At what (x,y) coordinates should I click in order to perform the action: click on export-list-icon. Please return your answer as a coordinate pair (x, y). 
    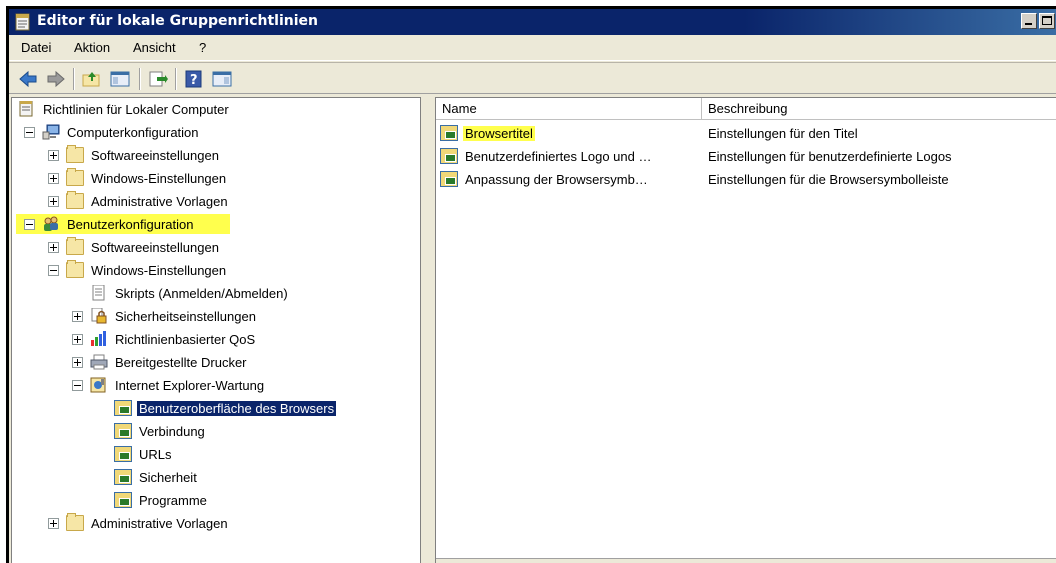
    Looking at the image, I should click on (158, 79).